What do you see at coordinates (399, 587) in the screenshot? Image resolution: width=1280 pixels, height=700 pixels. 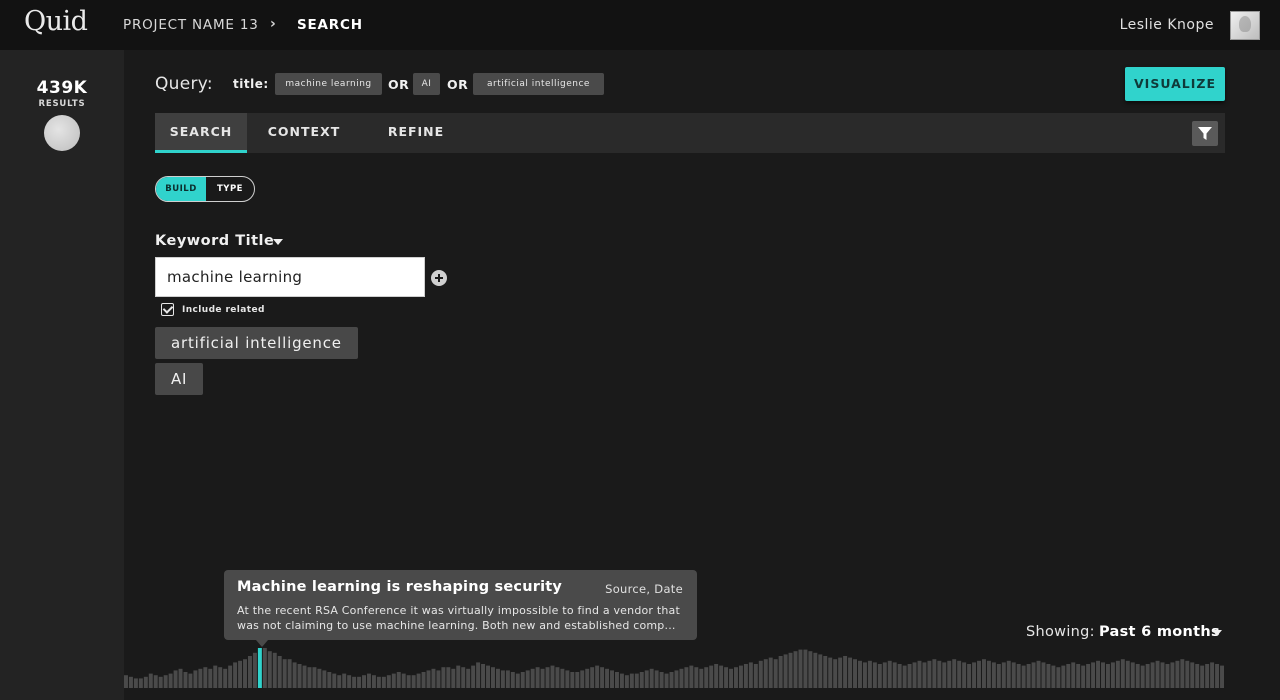 I see `tooltip-title: Machine learning is reshaping security` at bounding box center [399, 587].